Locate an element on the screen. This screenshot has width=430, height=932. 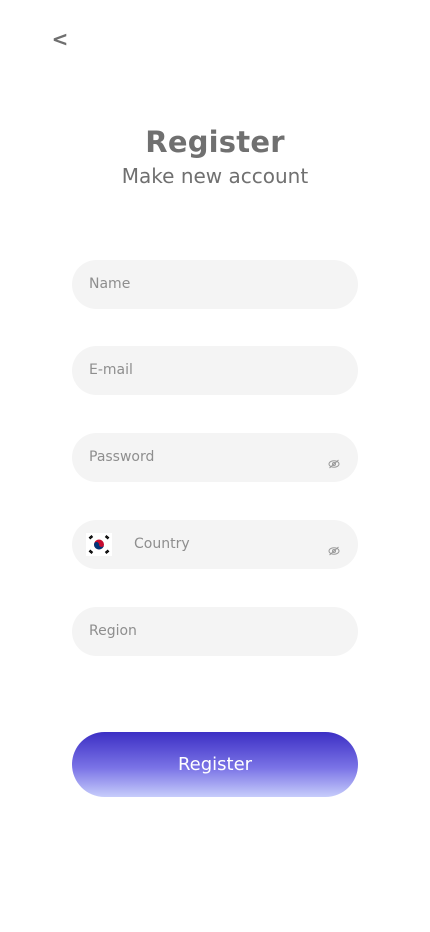
register-button: Register is located at coordinates (215, 764).